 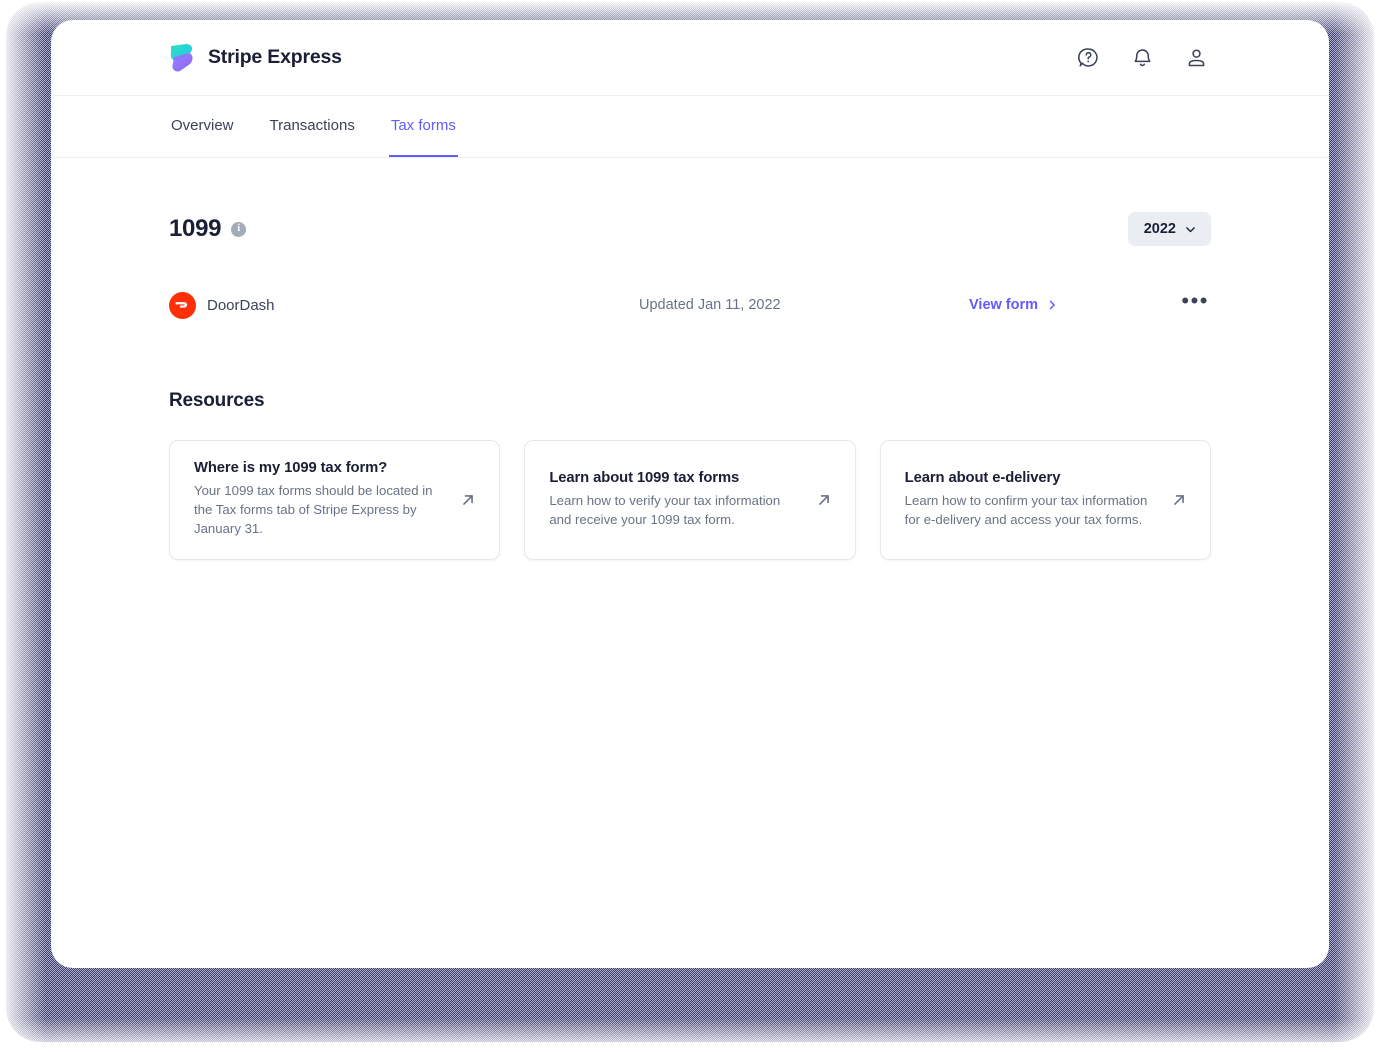 What do you see at coordinates (644, 477) in the screenshot?
I see `resource-card-title: Learn about 1099 tax forms` at bounding box center [644, 477].